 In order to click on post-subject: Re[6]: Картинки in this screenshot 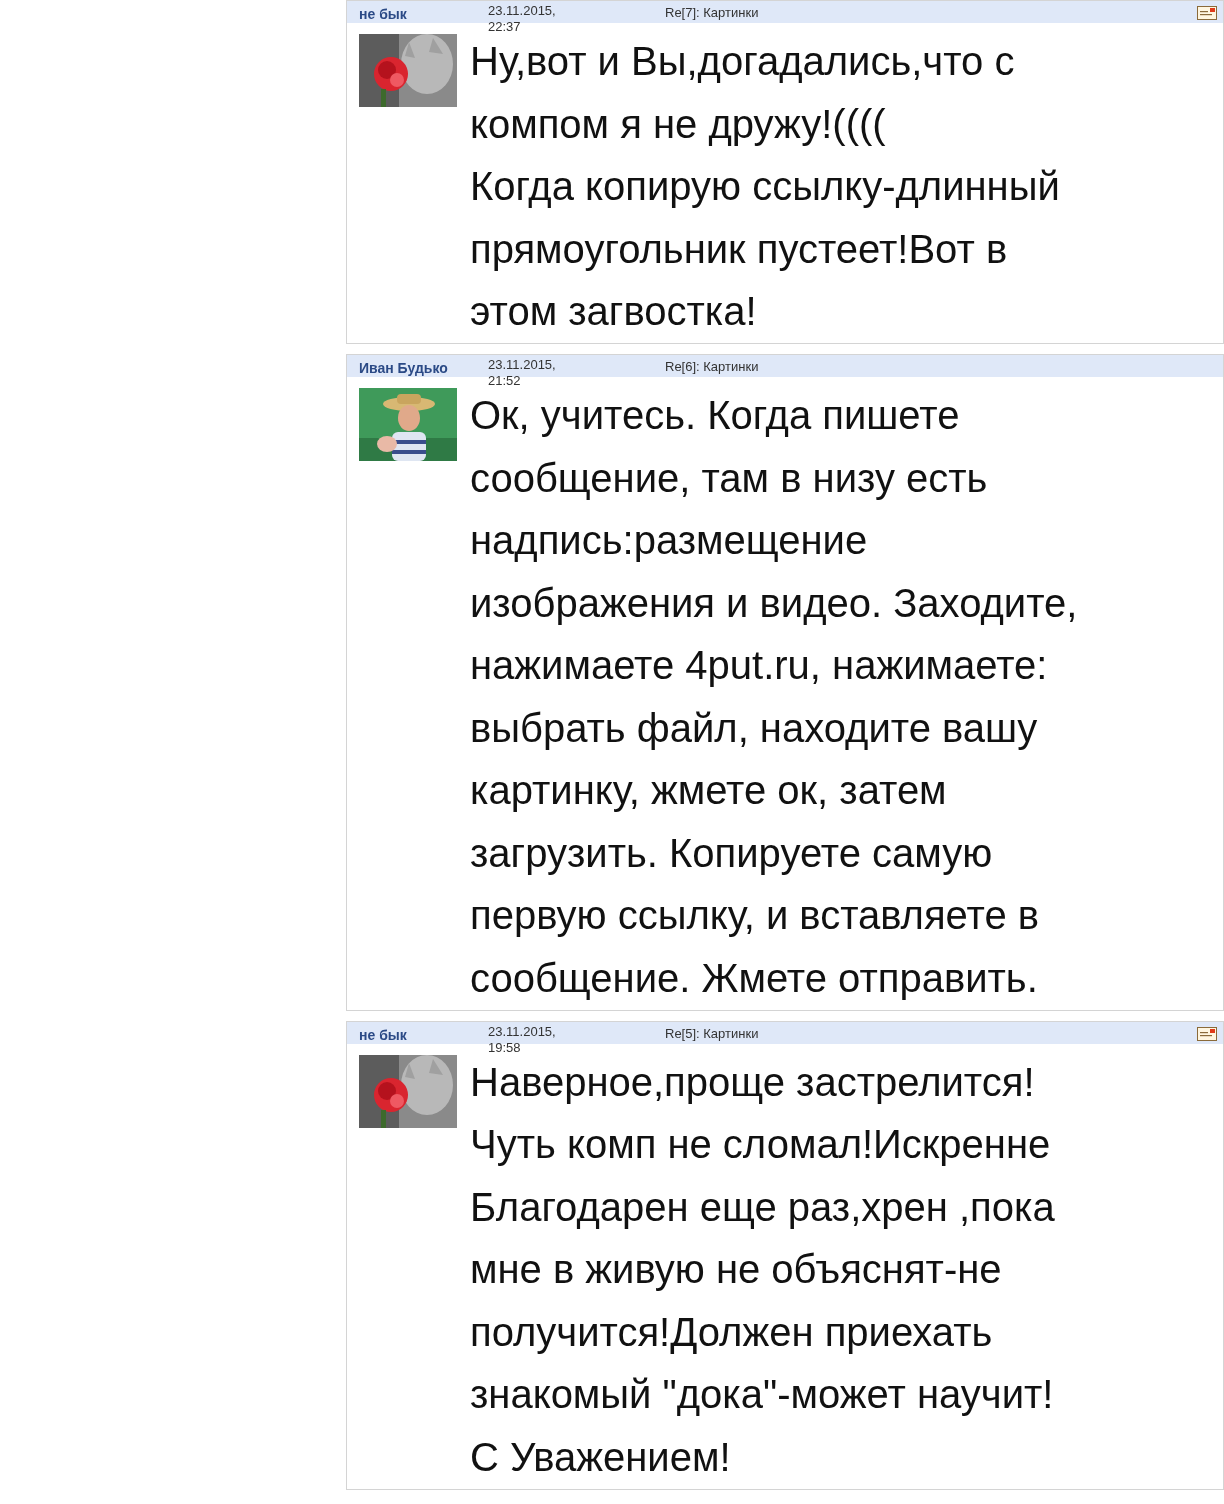, I will do `click(712, 367)`.